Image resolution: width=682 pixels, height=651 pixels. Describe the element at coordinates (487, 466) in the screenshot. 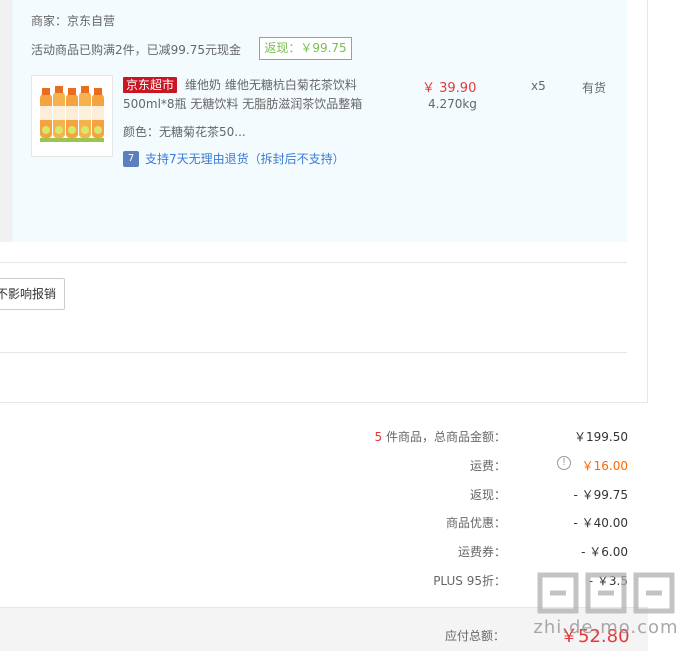

I see `shipping-label: 运费：` at that location.